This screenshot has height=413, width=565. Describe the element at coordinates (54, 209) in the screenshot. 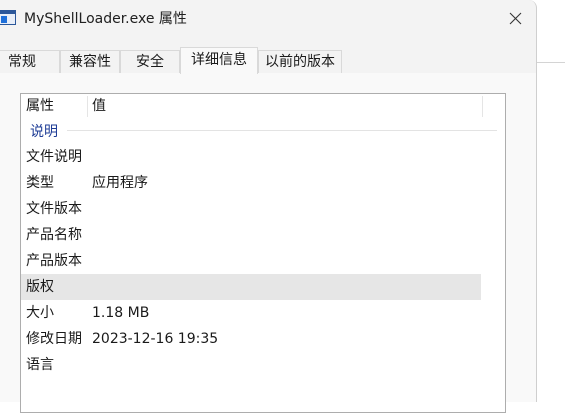

I see `property-name: 文件版本` at that location.